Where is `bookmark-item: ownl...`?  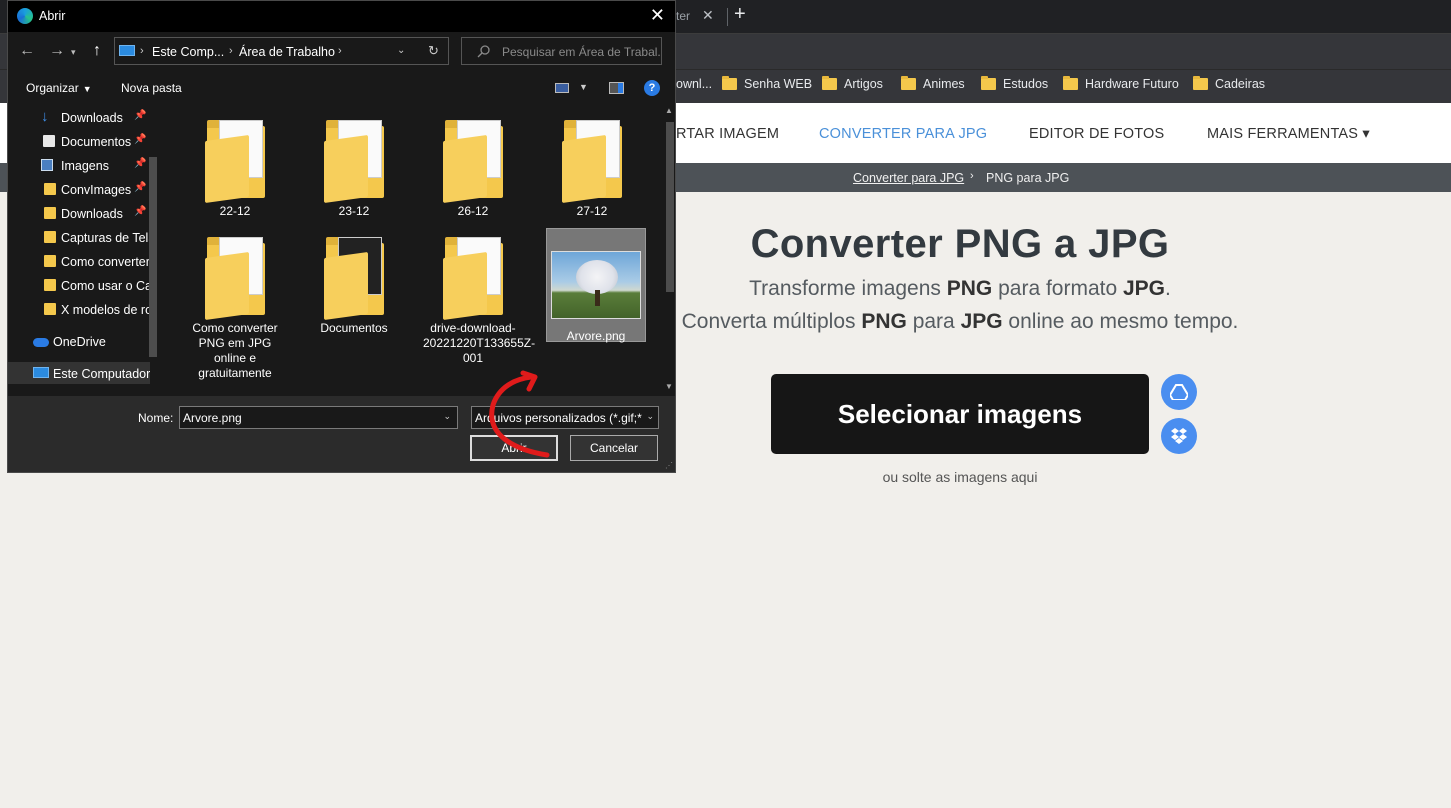 bookmark-item: ownl... is located at coordinates (694, 84).